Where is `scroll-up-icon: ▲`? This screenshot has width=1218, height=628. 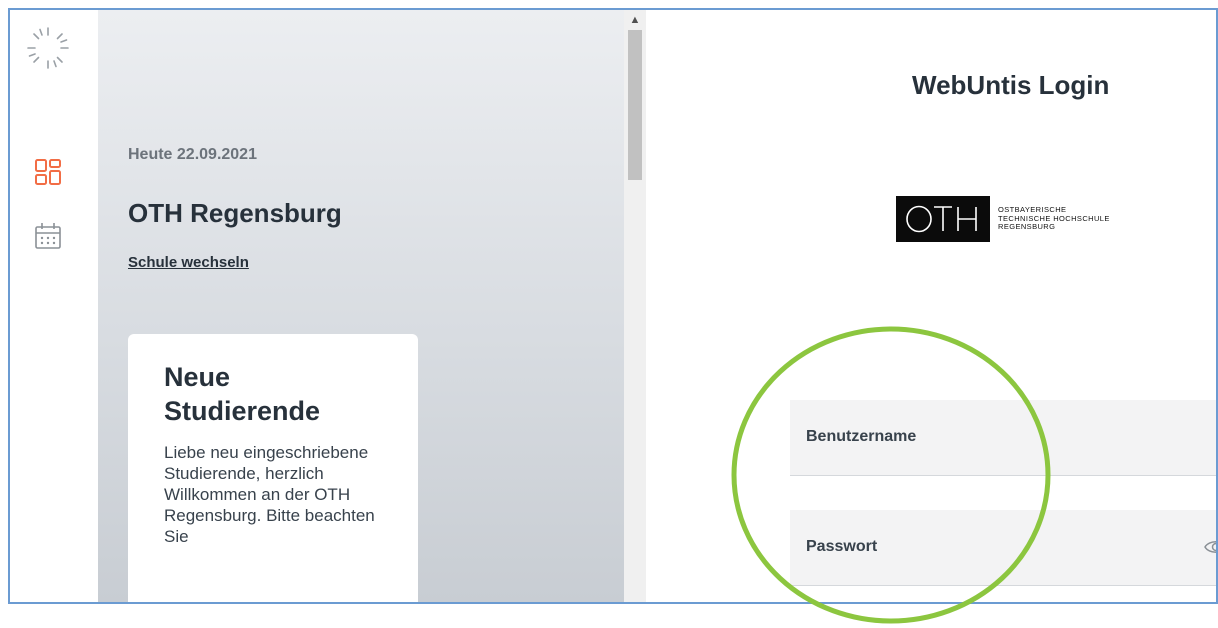
scroll-up-icon: ▲ is located at coordinates (635, 19).